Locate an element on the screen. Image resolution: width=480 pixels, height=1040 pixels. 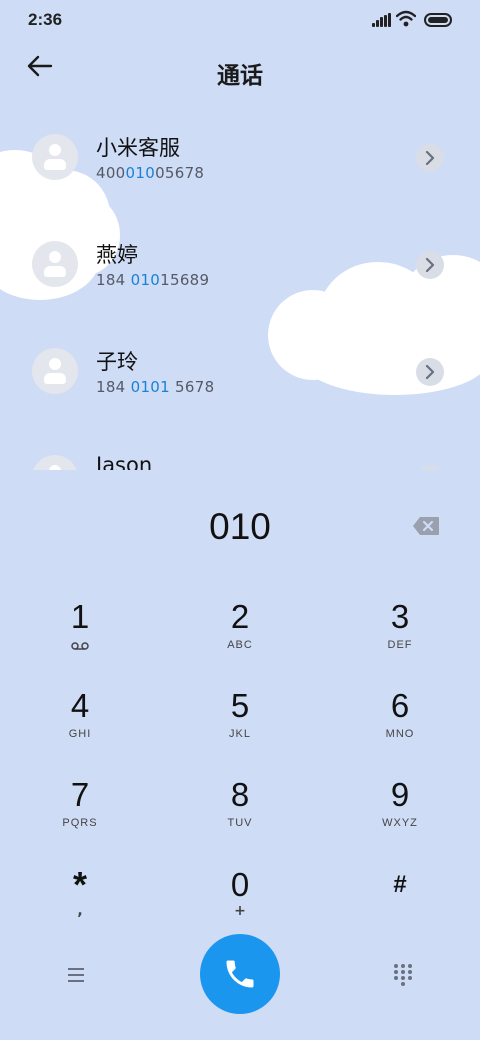
key-digit: 5 is located at coordinates (240, 705).